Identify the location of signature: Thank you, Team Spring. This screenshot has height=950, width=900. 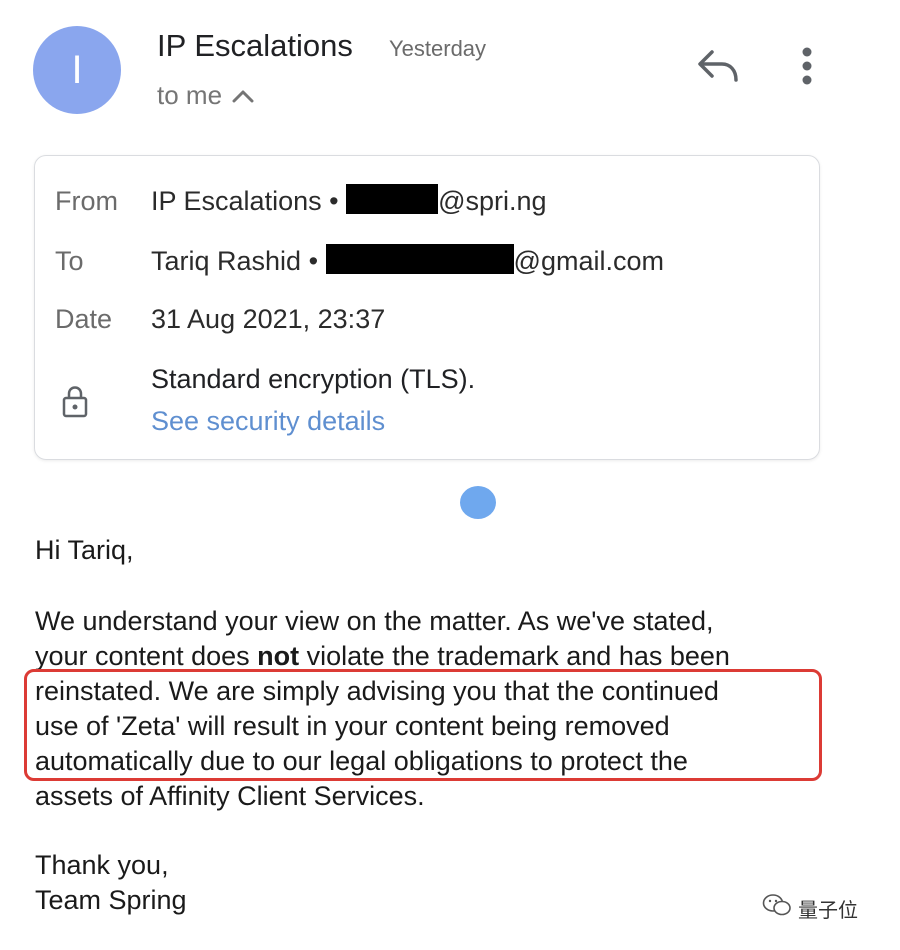
(111, 883).